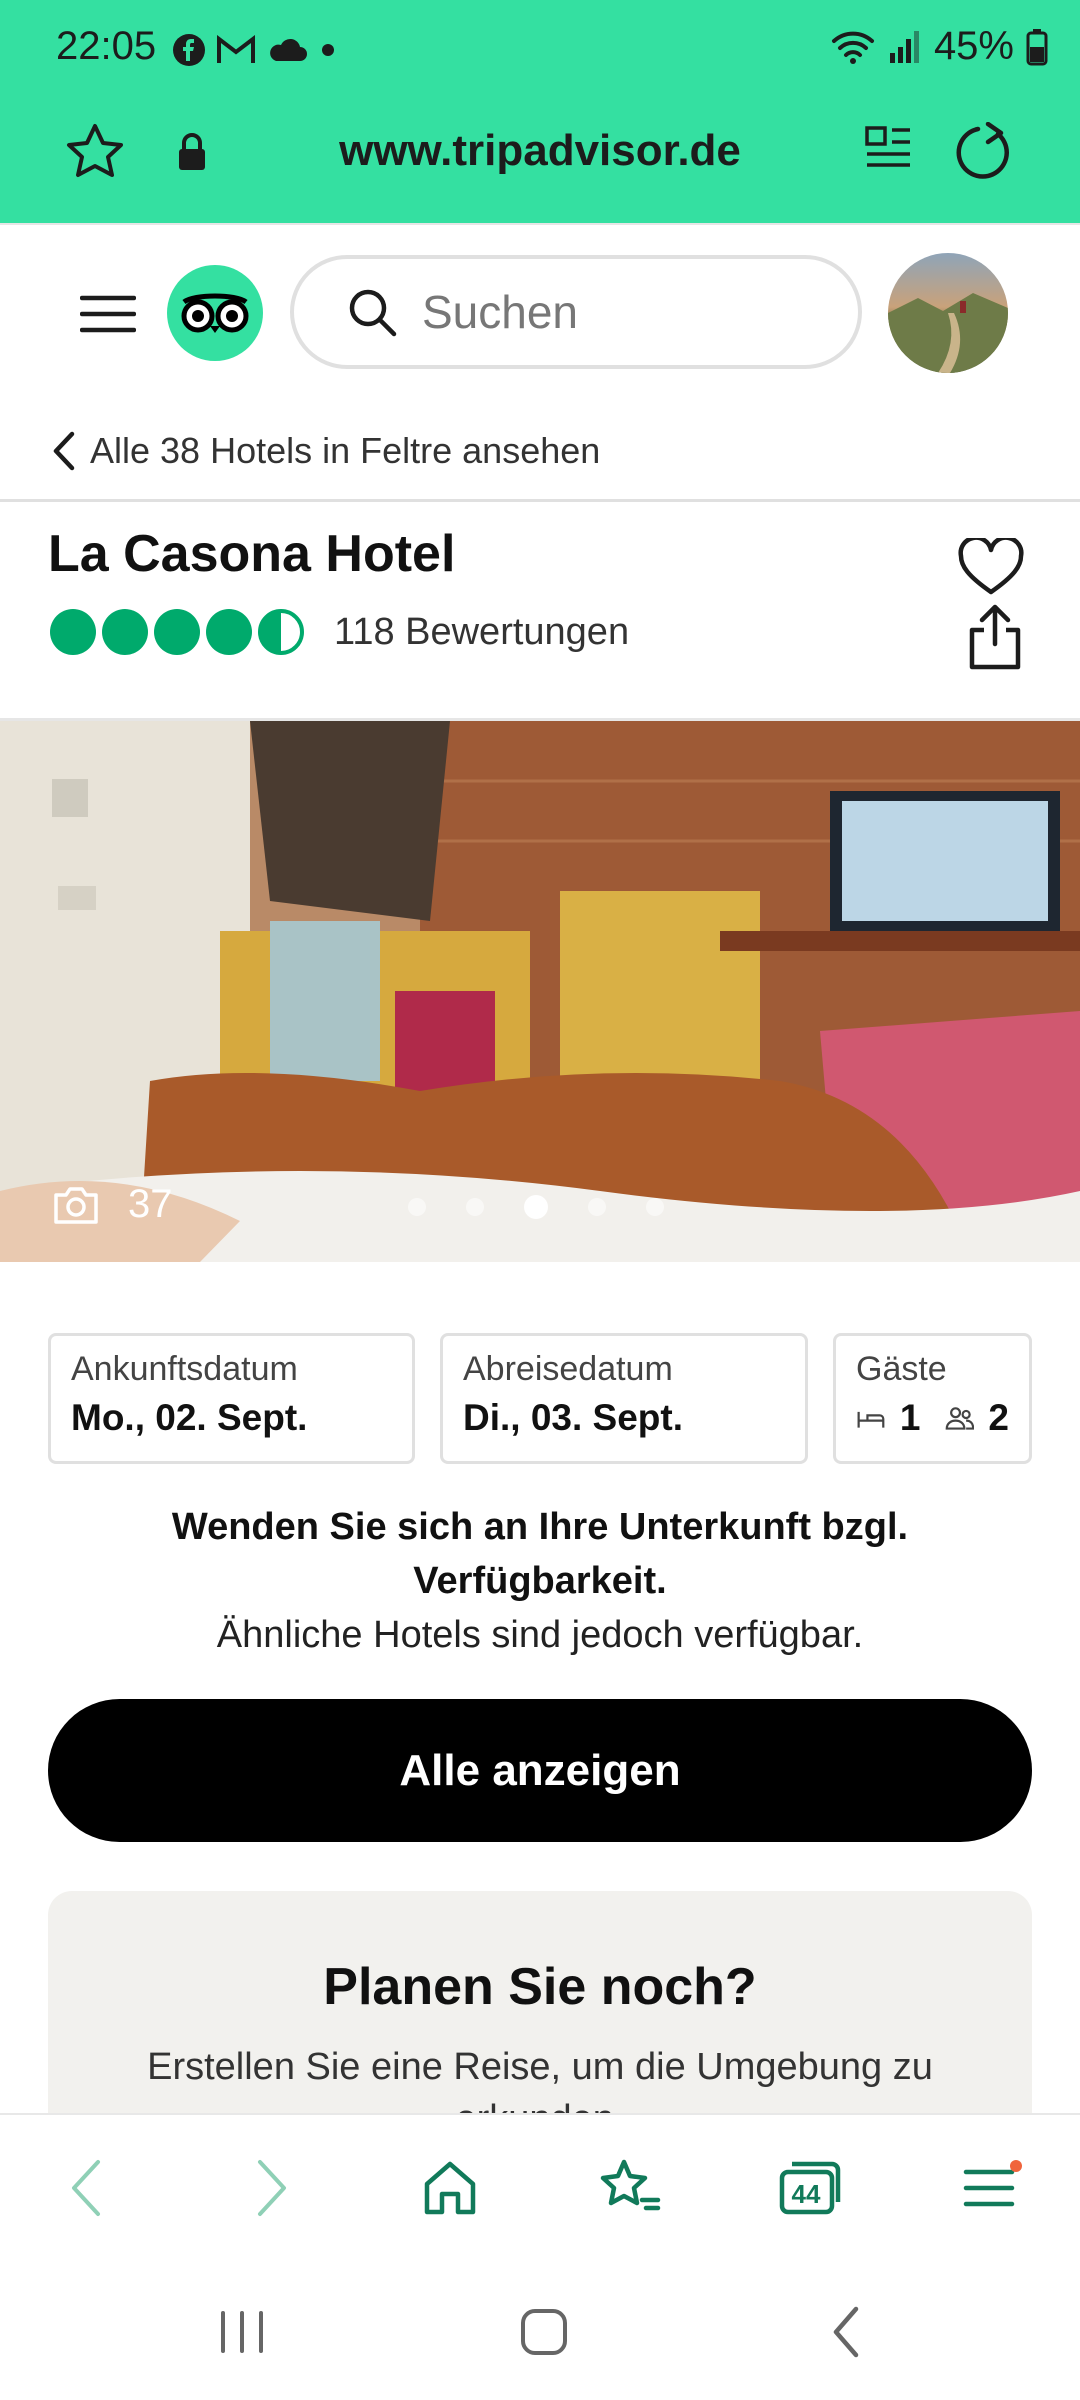 This screenshot has width=1080, height=2400. I want to click on status-system-icons: 45%, so click(939, 46).